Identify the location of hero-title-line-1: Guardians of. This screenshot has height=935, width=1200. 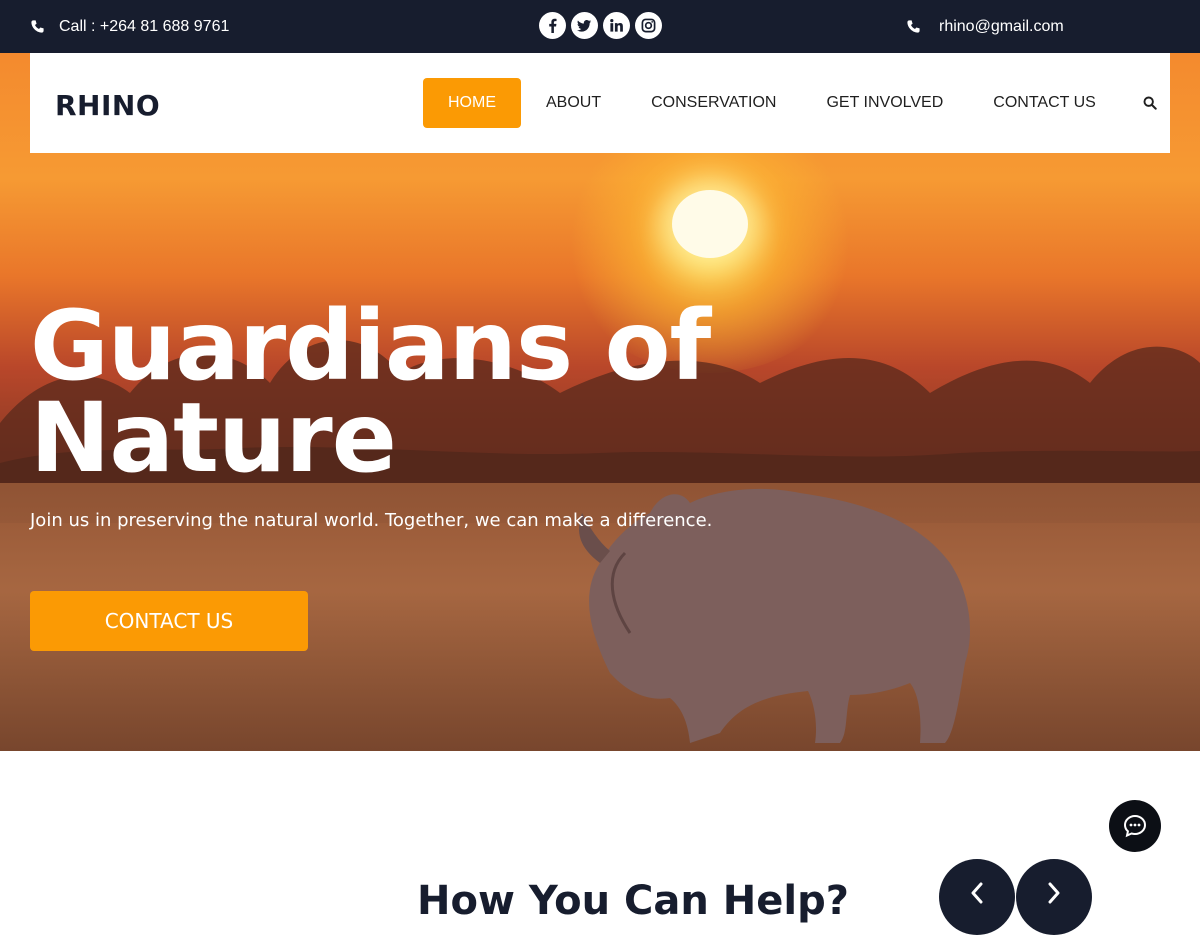
(370, 346).